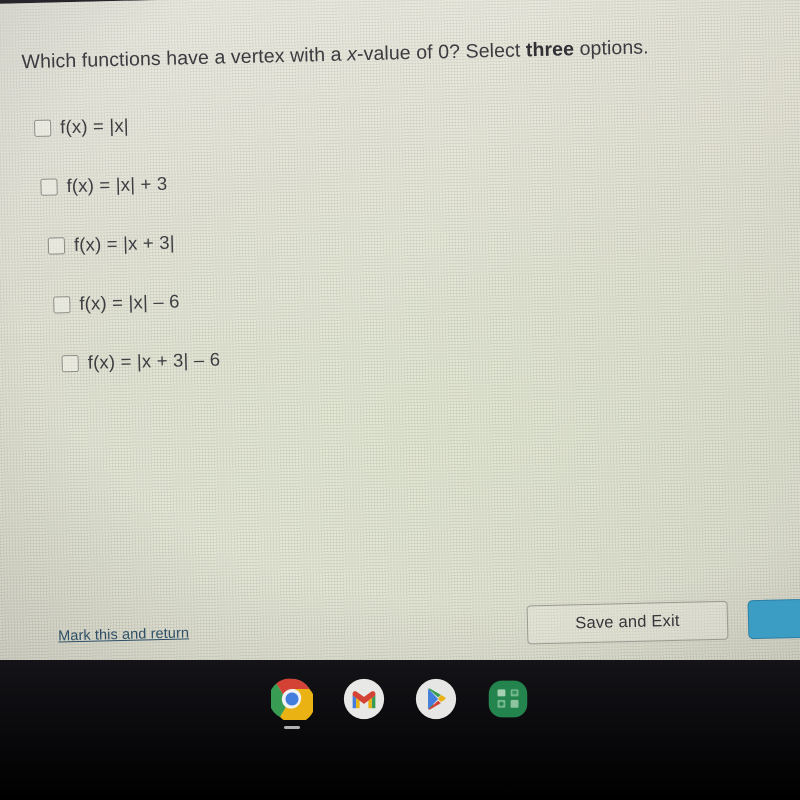 Image resolution: width=800 pixels, height=800 pixels. I want to click on gmail-icon, so click(364, 699).